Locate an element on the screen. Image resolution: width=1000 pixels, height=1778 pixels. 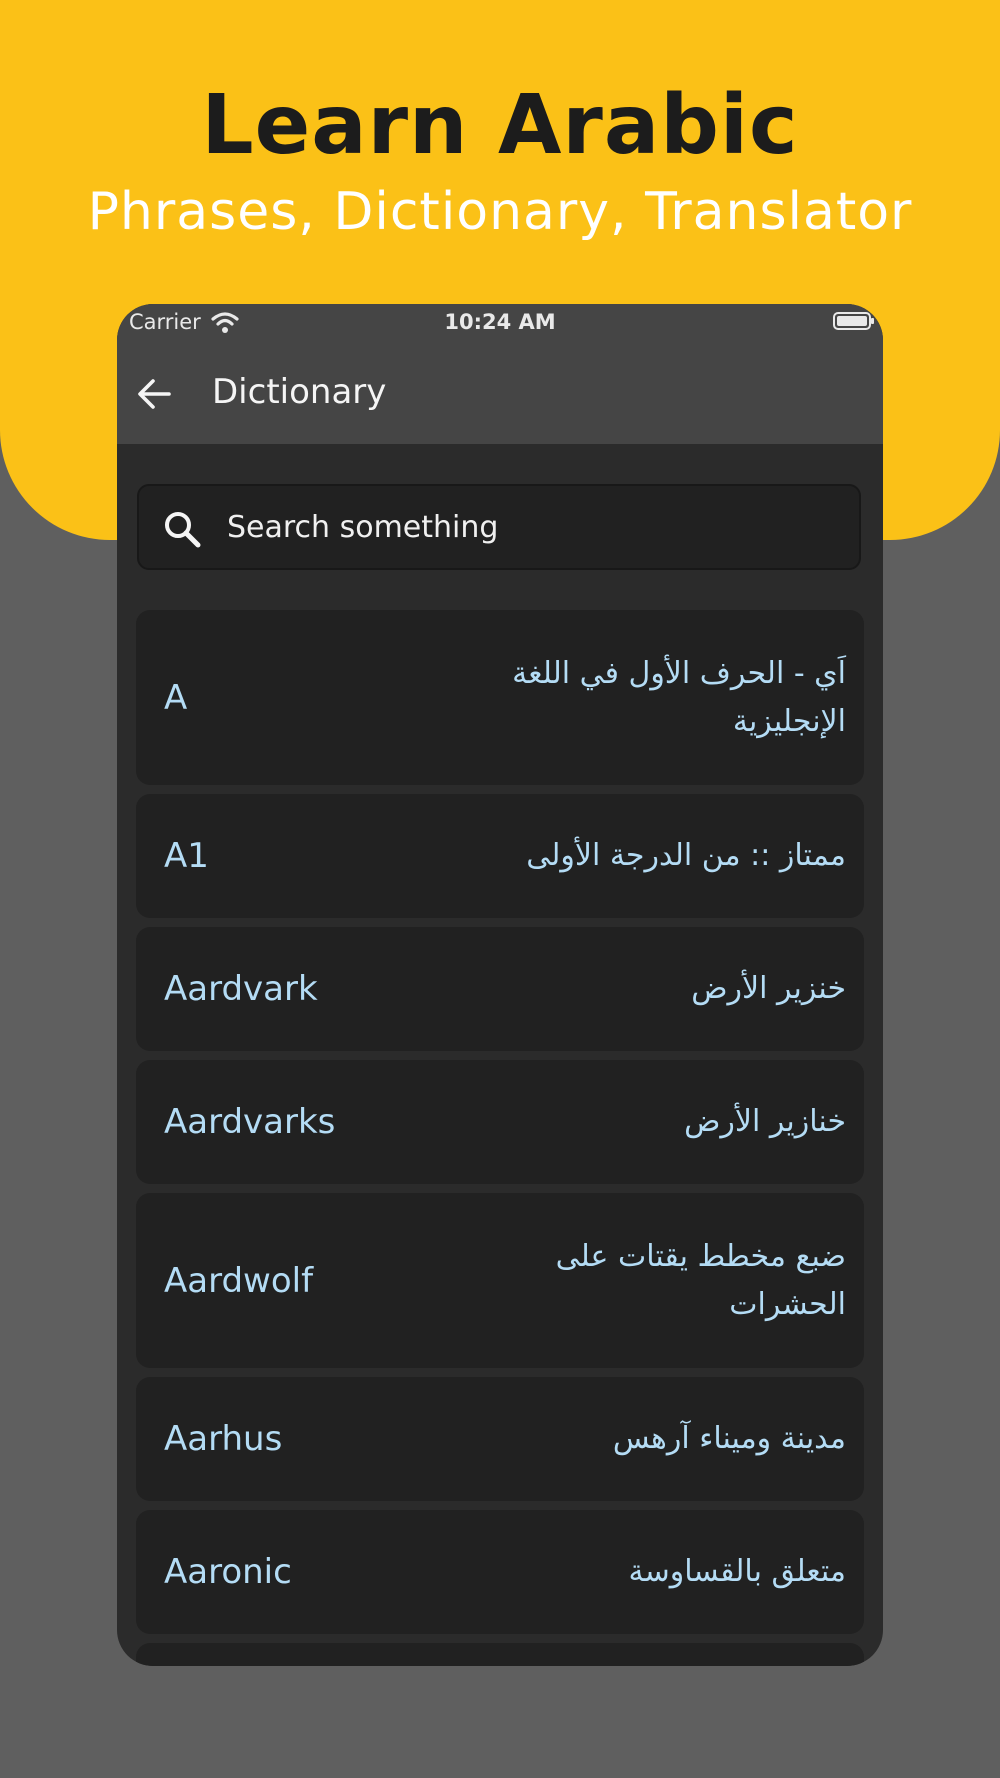
list-item: Aaronic متعلق بالقساوسة is located at coordinates (500, 1572).